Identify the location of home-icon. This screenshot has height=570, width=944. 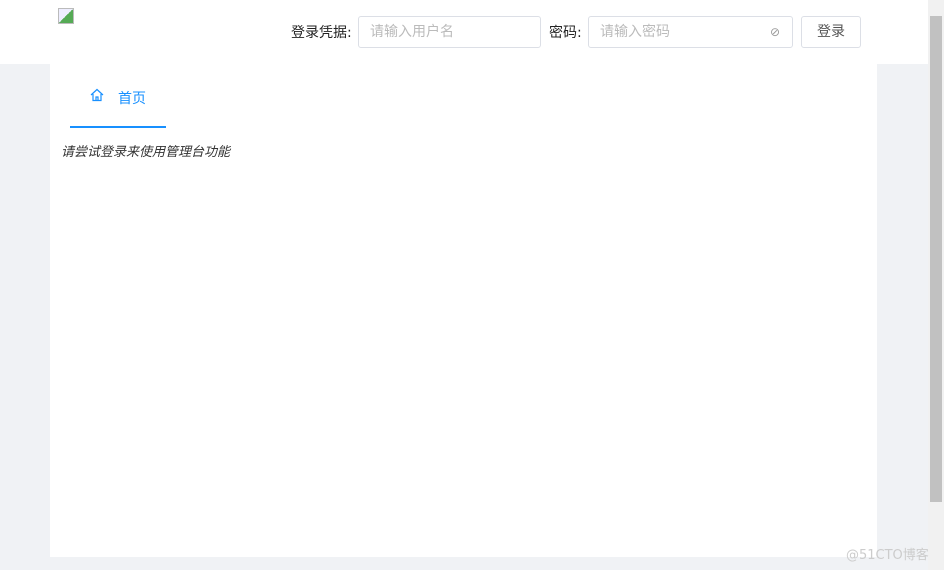
(97, 95).